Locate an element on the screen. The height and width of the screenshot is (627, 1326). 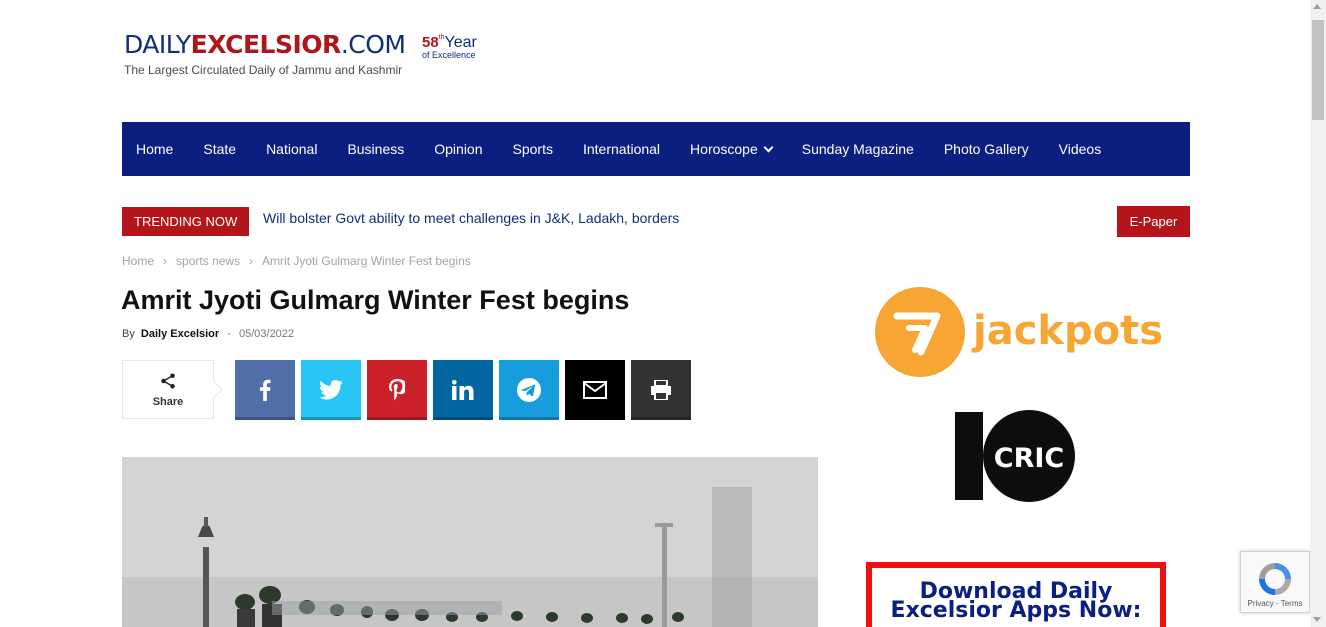
breadcrumb-home-link: Home is located at coordinates (138, 261).